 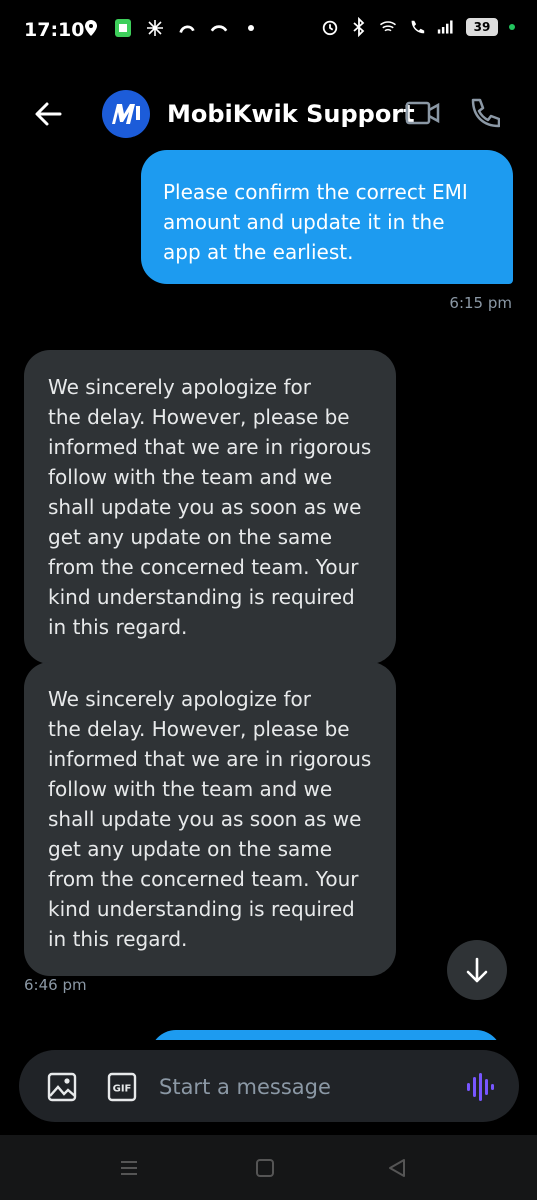 What do you see at coordinates (359, 27) in the screenshot?
I see `bluetooth-icon` at bounding box center [359, 27].